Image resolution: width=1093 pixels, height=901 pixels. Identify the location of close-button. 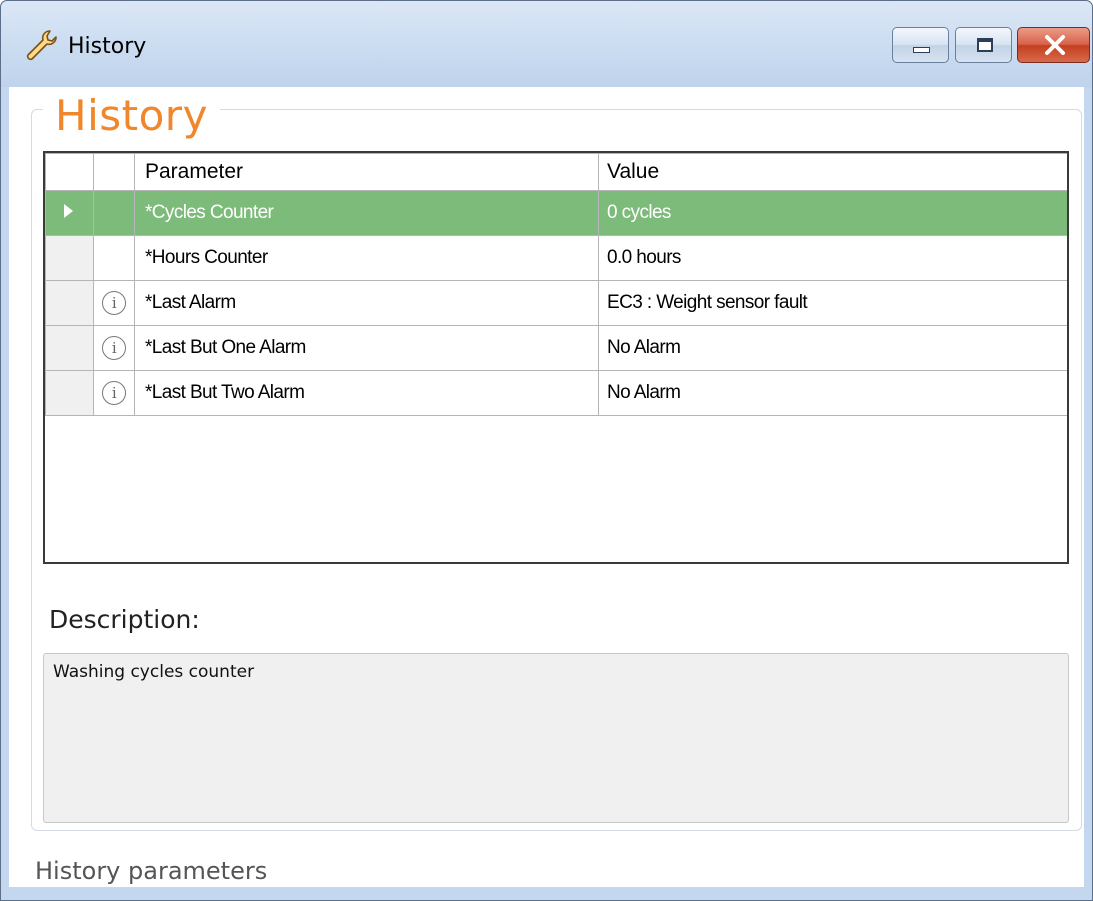
(1053, 45).